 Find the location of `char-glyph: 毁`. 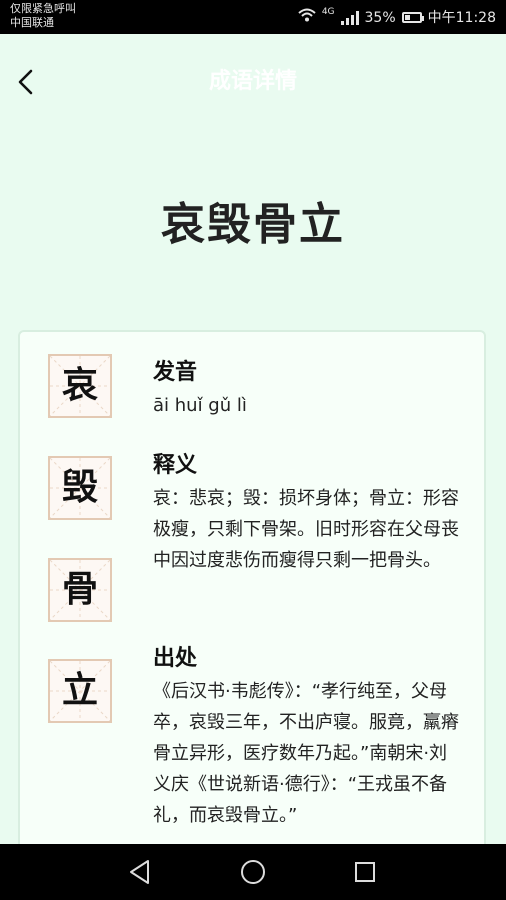

char-glyph: 毁 is located at coordinates (79, 487).